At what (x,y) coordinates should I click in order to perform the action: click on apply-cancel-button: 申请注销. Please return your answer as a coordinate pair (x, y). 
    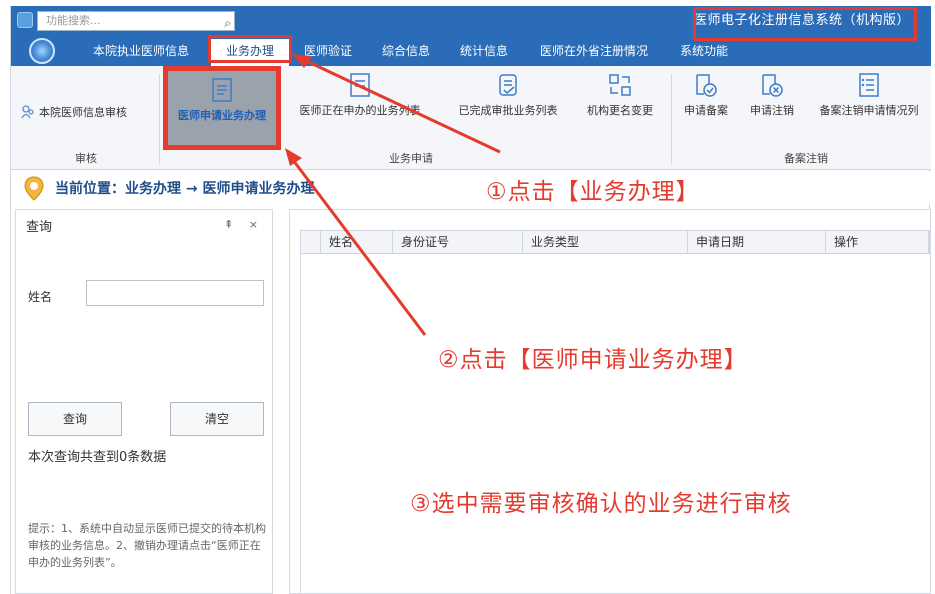
    Looking at the image, I should click on (772, 107).